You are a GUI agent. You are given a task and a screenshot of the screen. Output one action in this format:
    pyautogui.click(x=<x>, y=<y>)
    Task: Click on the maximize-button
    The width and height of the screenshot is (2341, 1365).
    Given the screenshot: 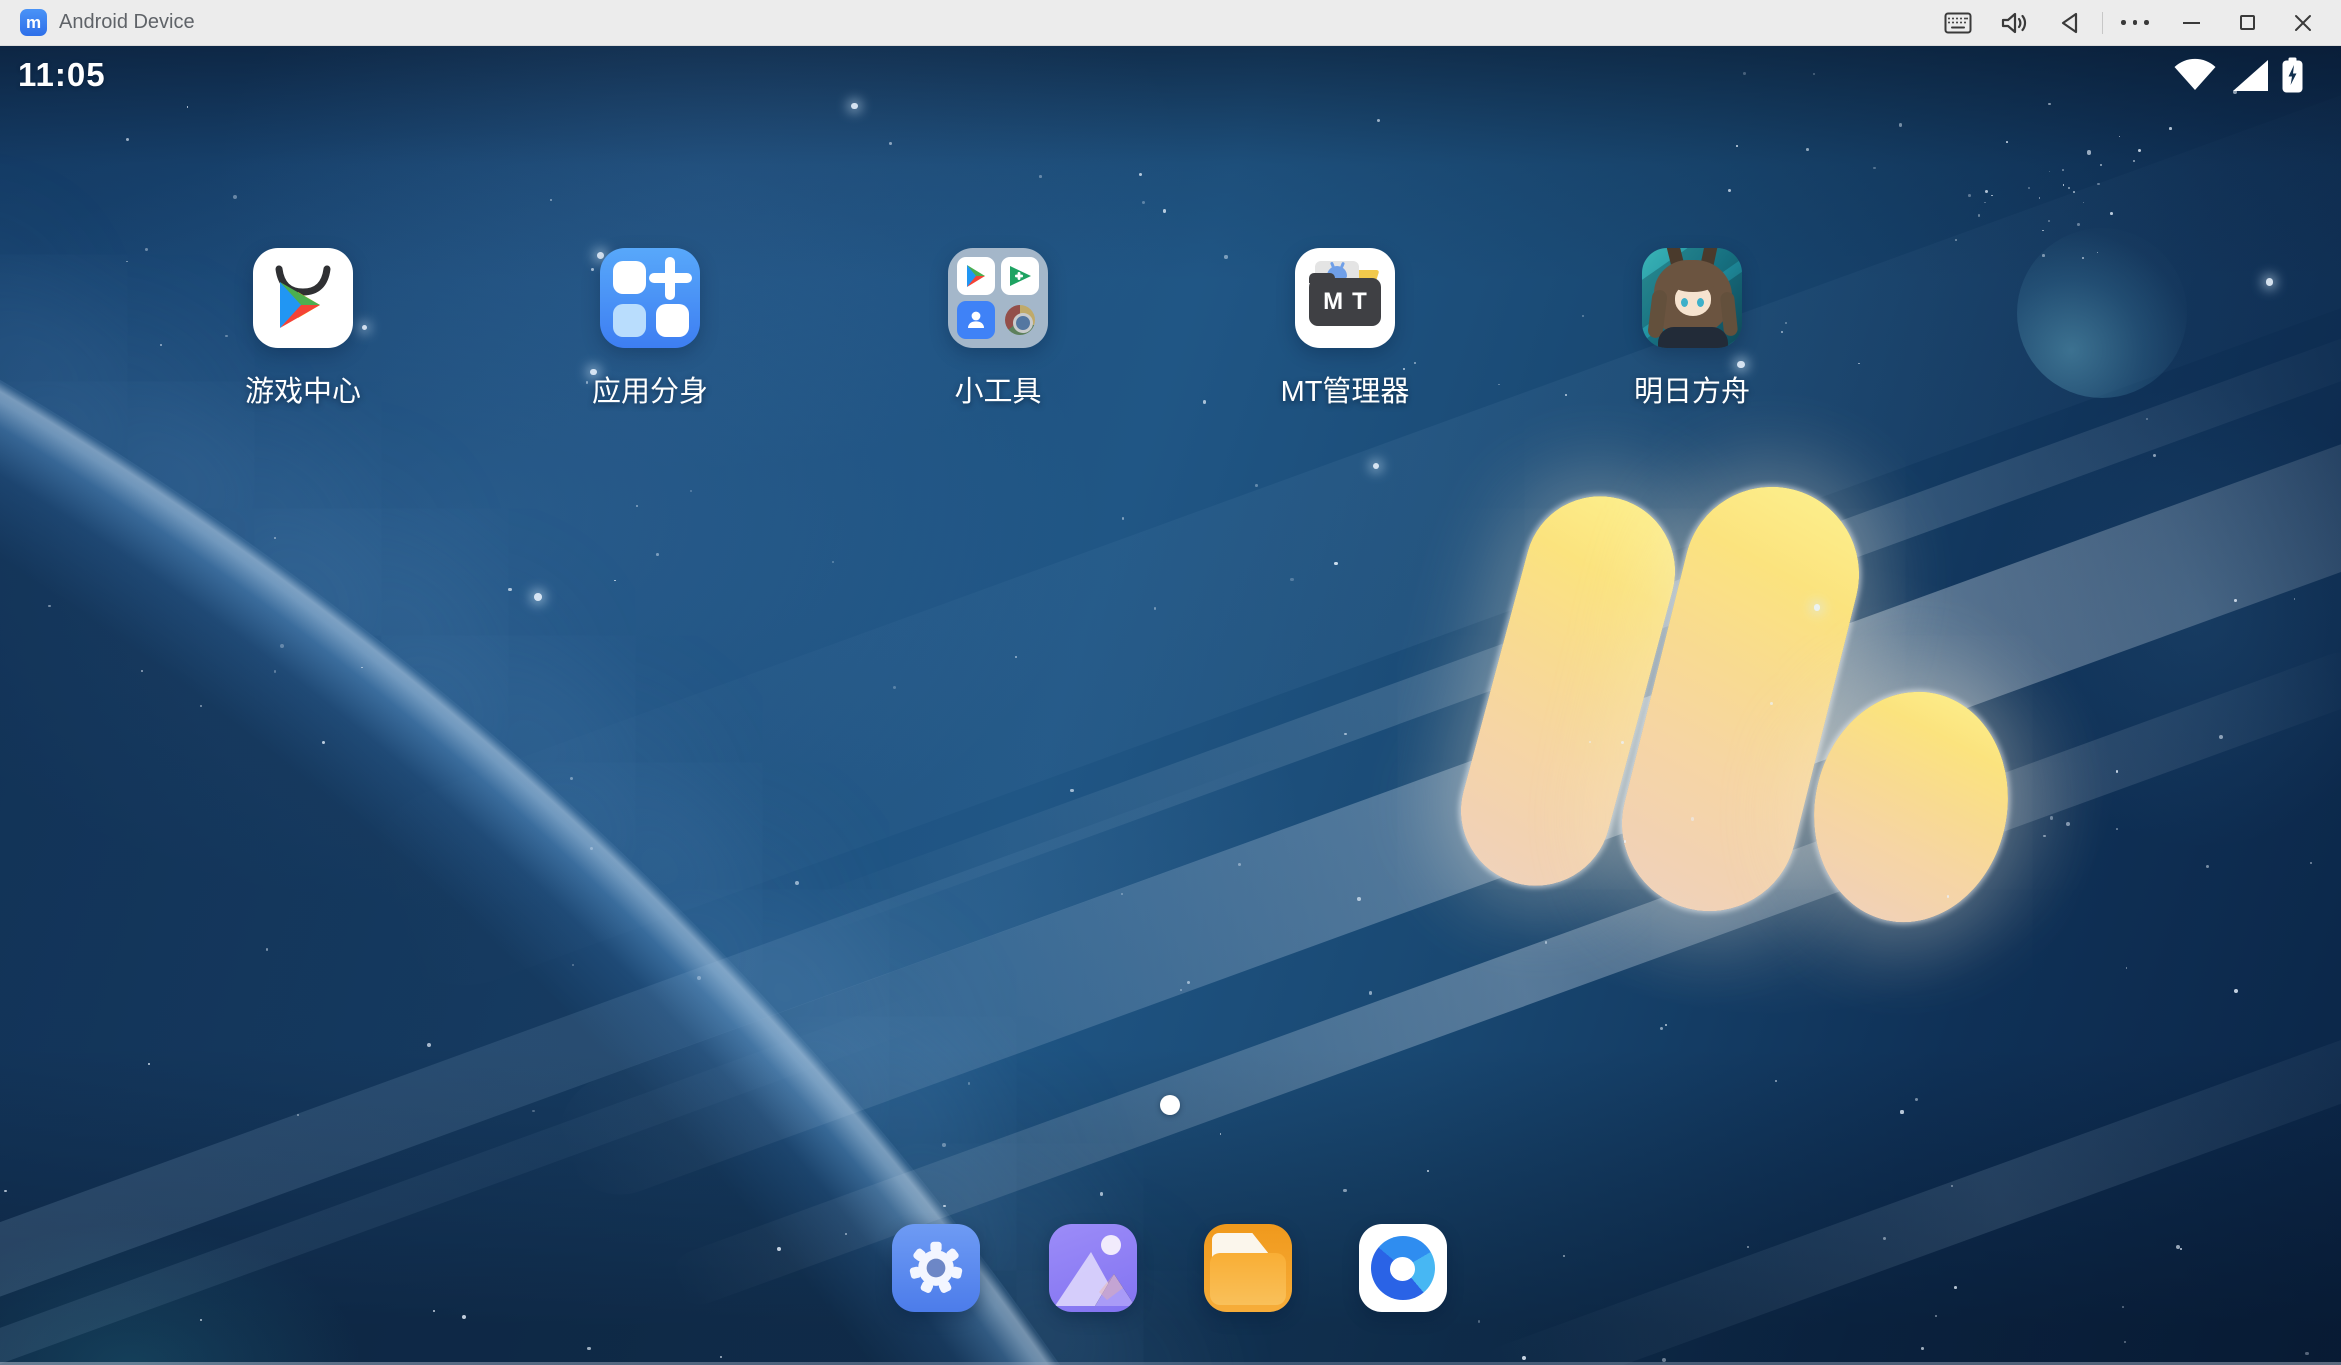 What is the action you would take?
    pyautogui.click(x=2247, y=23)
    